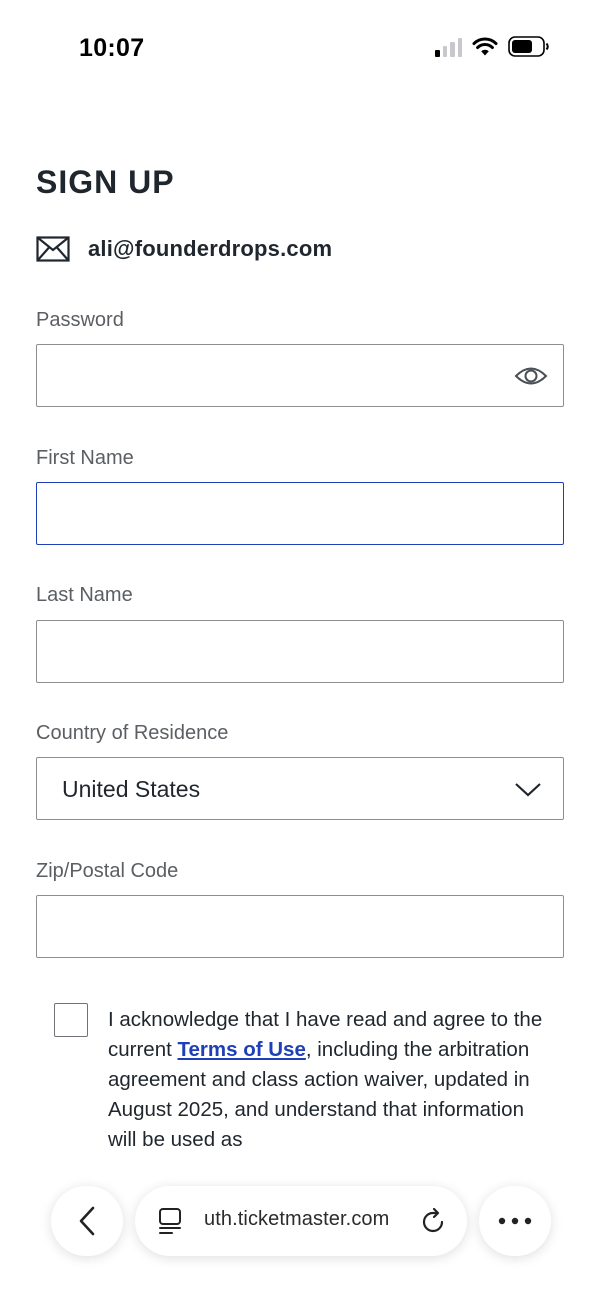  What do you see at coordinates (242, 1049) in the screenshot?
I see `terms-of-use-link: Terms of Use` at bounding box center [242, 1049].